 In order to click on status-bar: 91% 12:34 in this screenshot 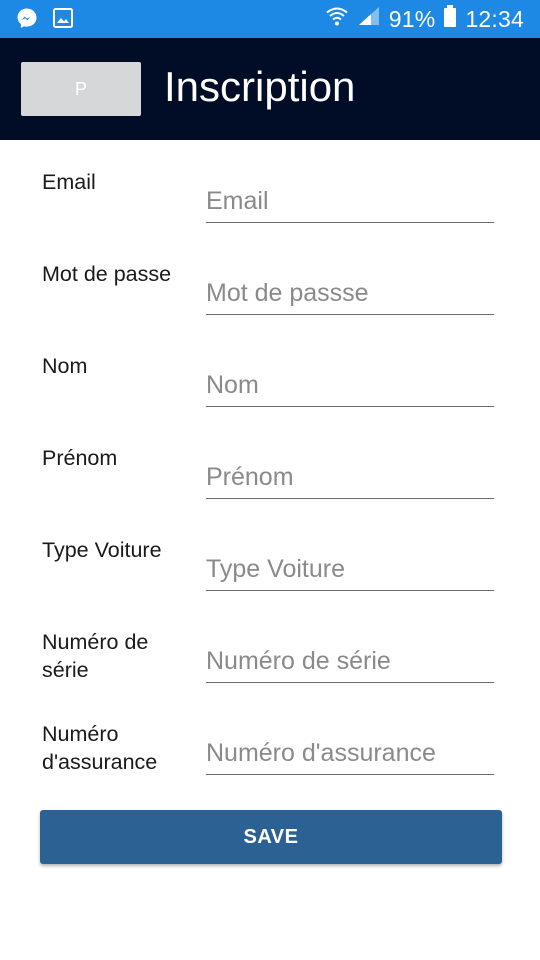, I will do `click(270, 19)`.